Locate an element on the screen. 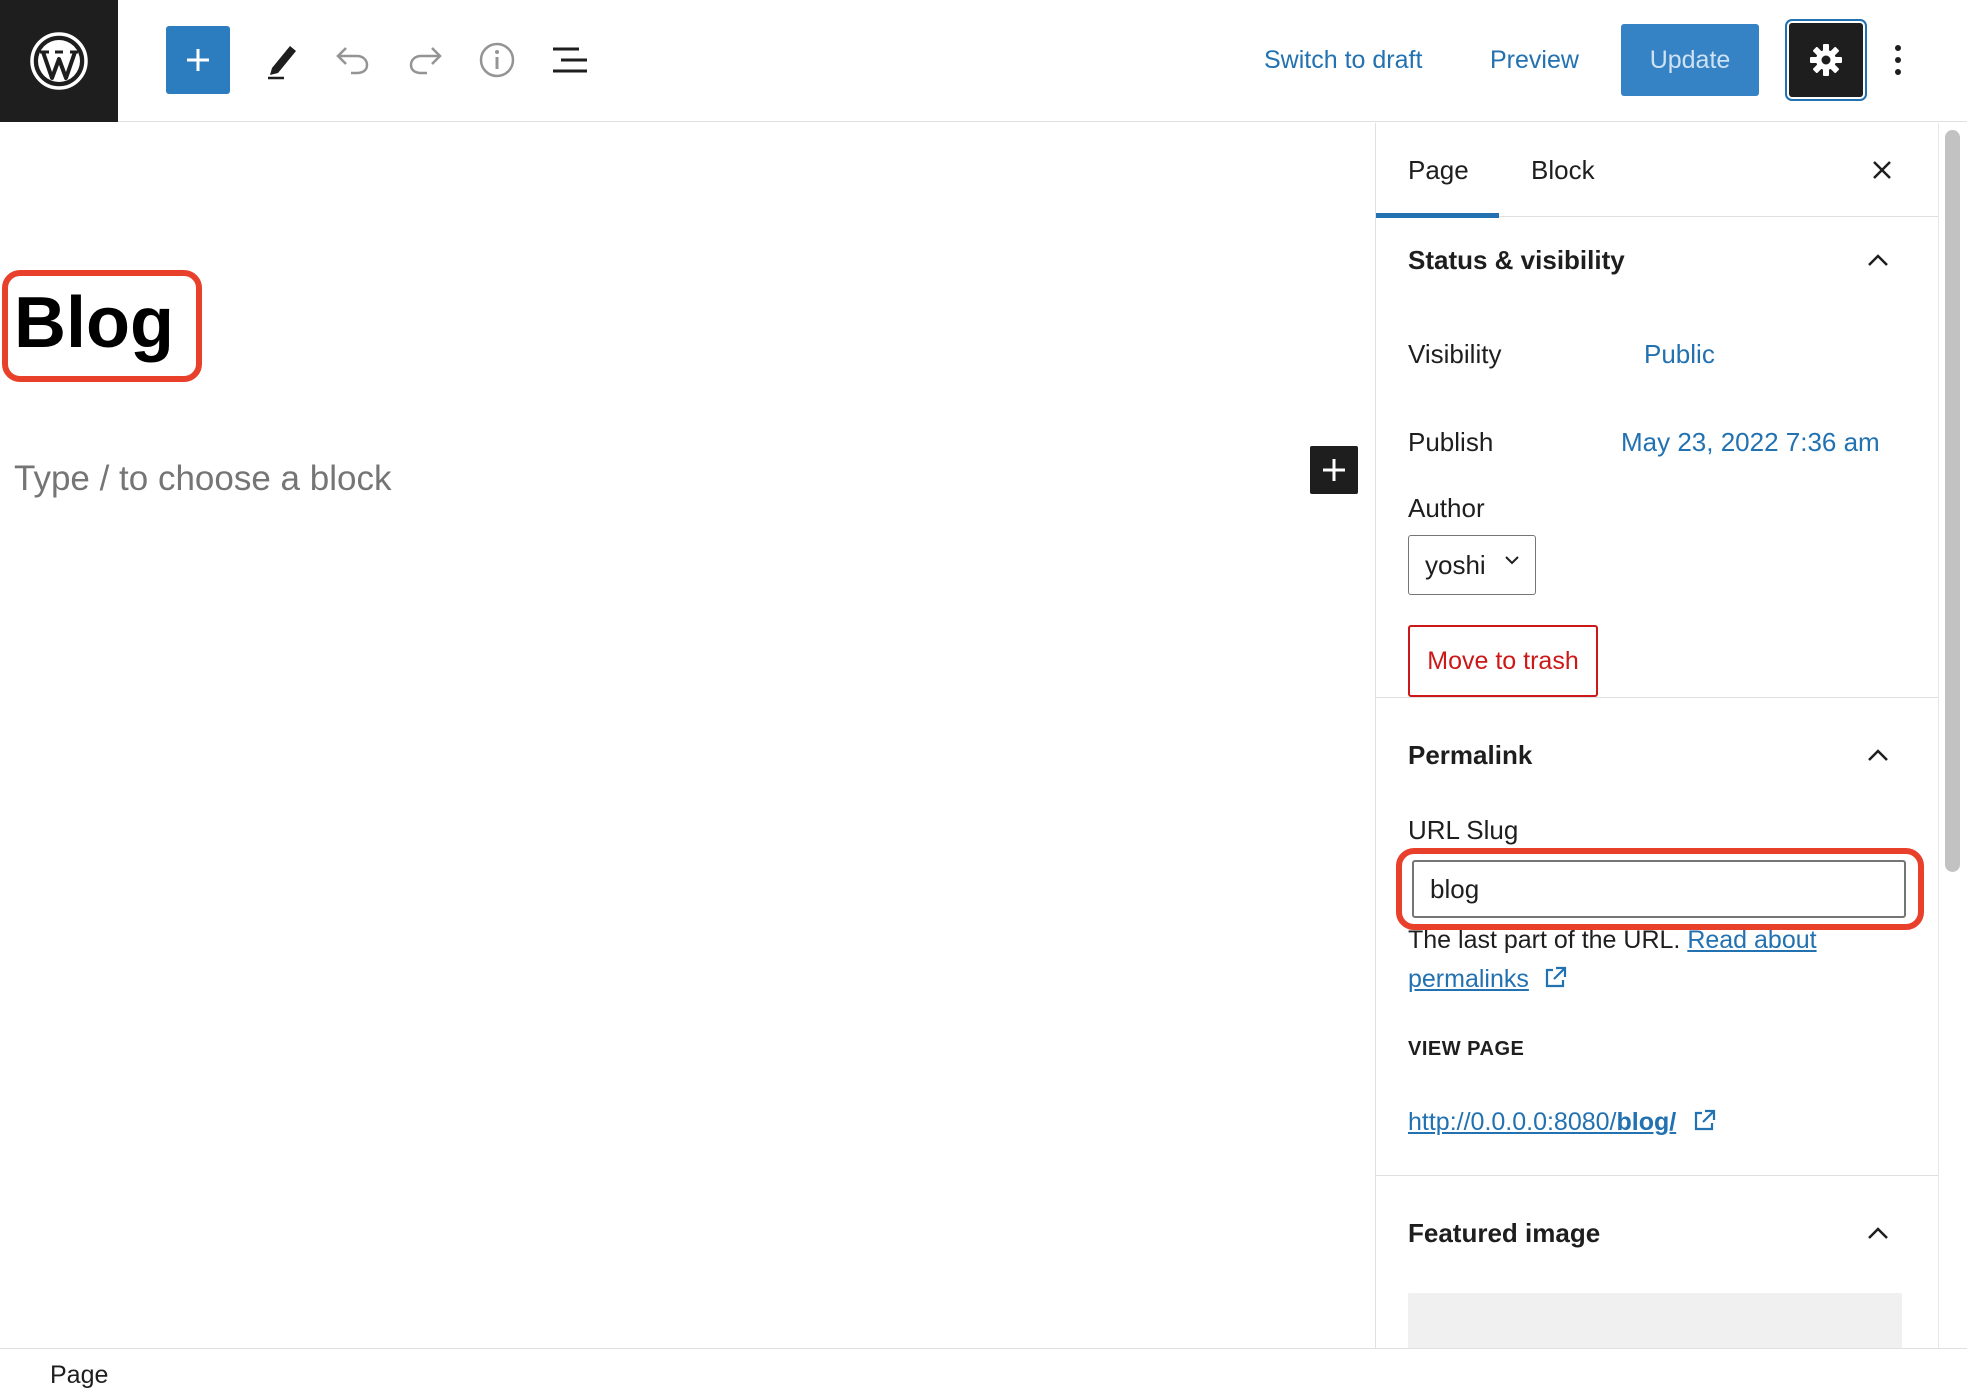 The width and height of the screenshot is (1967, 1399). set-featured-image-button is located at coordinates (1655, 1320).